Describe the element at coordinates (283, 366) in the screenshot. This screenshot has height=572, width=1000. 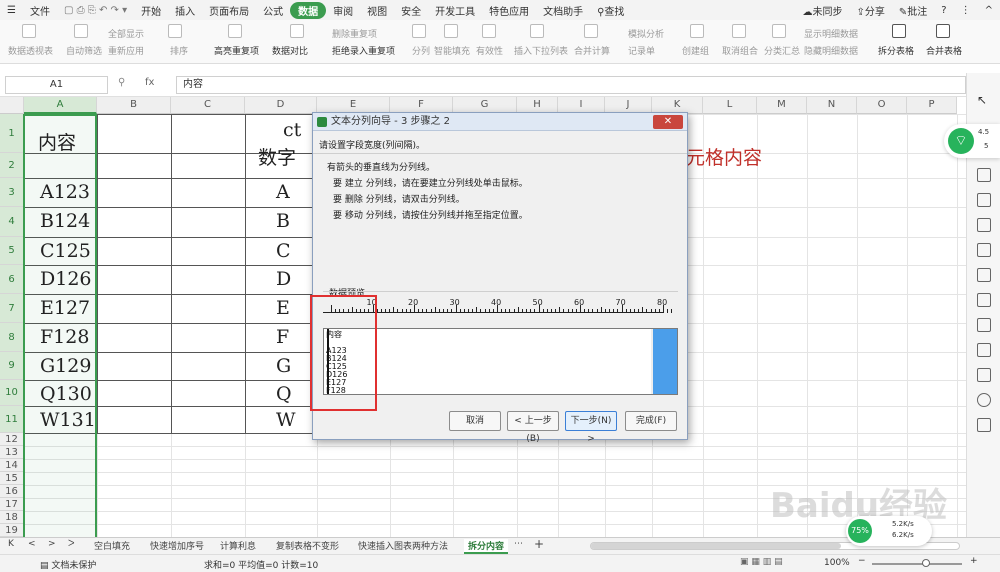
I see `cell-d-value: G` at that location.